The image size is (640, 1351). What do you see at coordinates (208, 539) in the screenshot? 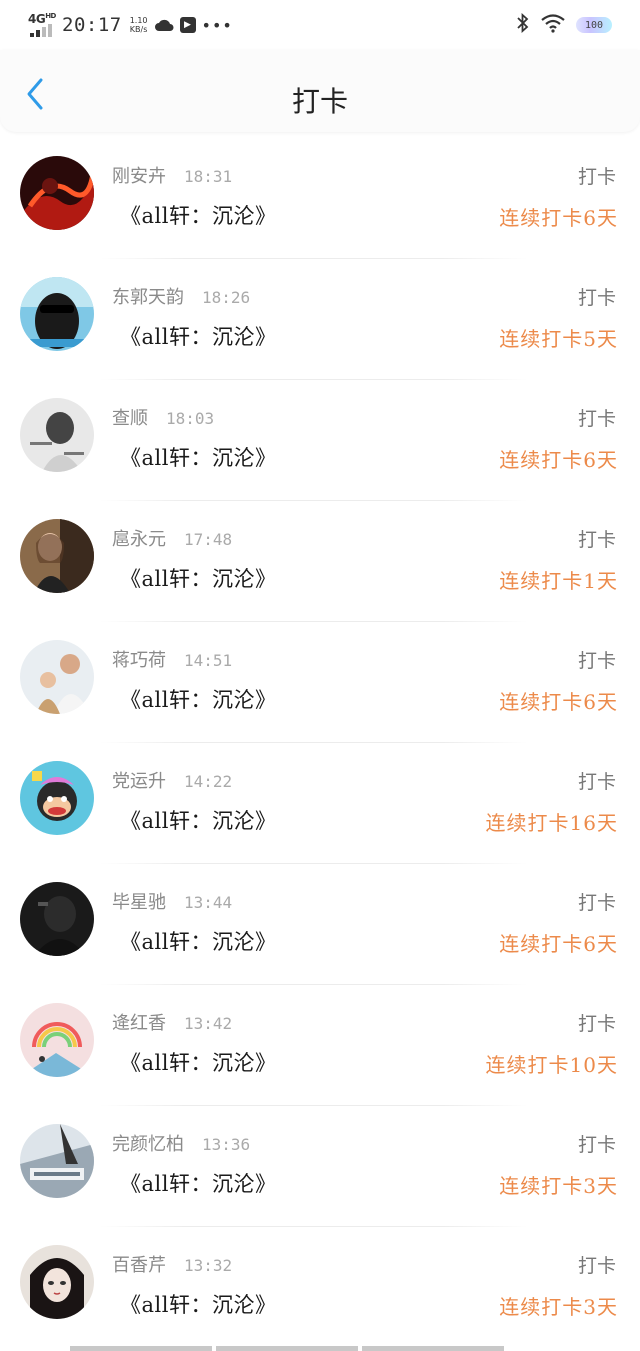
I see `checkin-time: 17:48` at bounding box center [208, 539].